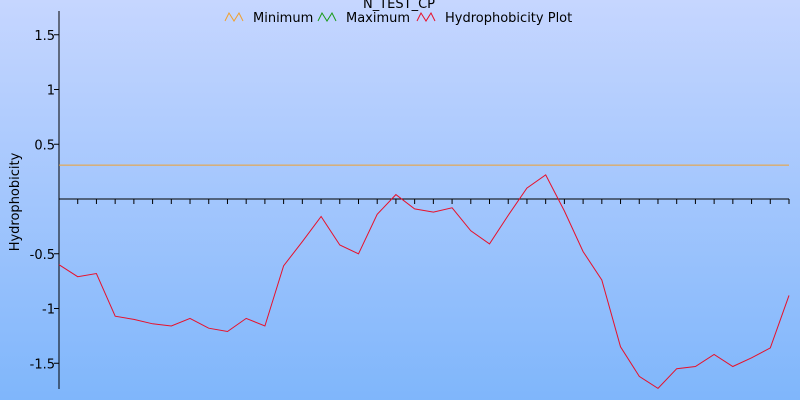  Describe the element at coordinates (44, 36) in the screenshot. I see `y-tick-label: 1.5` at that location.